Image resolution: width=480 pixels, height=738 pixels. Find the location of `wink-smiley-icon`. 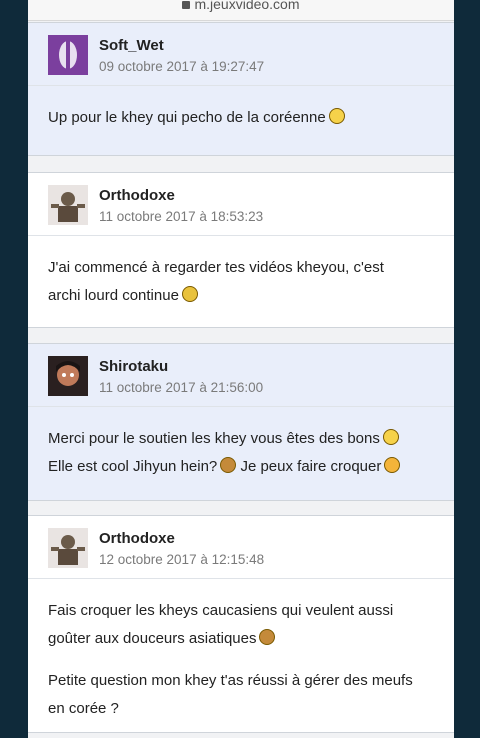

wink-smiley-icon is located at coordinates (392, 465).